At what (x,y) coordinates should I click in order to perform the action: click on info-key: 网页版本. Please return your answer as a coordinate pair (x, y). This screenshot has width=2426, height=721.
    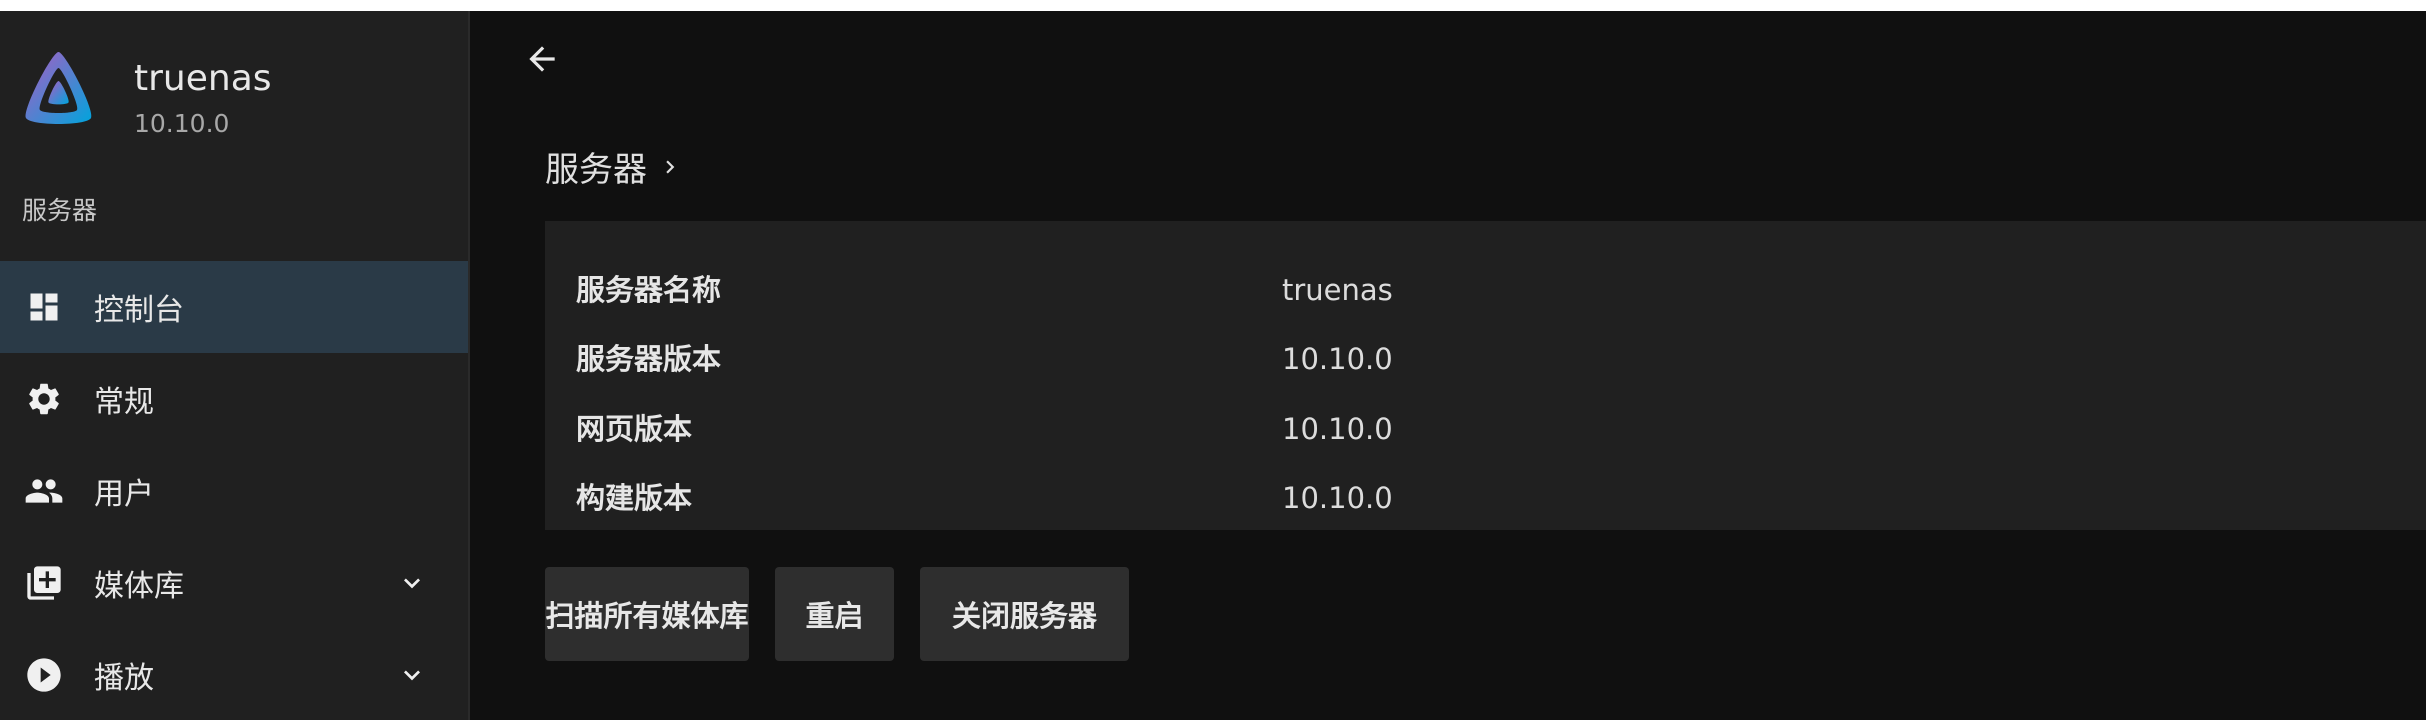
    Looking at the image, I should click on (634, 429).